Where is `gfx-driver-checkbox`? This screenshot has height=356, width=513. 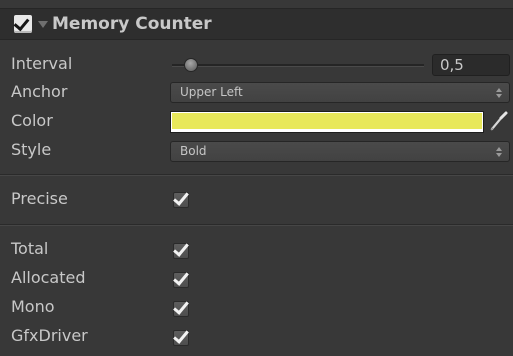 gfx-driver-checkbox is located at coordinates (181, 336).